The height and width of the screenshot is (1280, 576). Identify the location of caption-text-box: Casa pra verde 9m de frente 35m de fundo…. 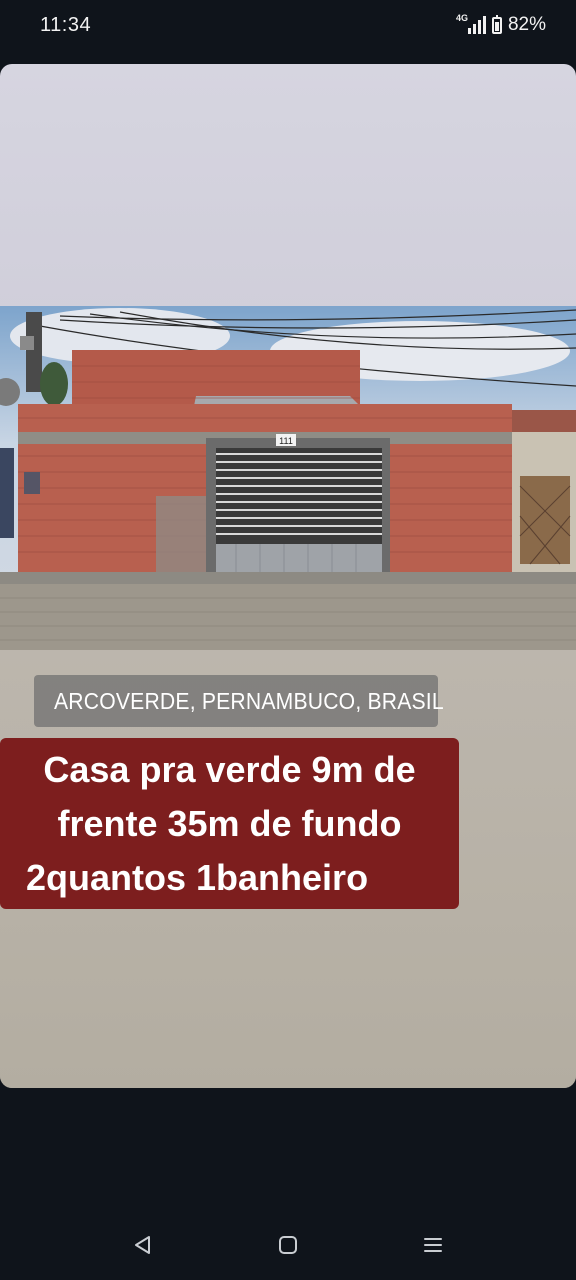
(229, 823).